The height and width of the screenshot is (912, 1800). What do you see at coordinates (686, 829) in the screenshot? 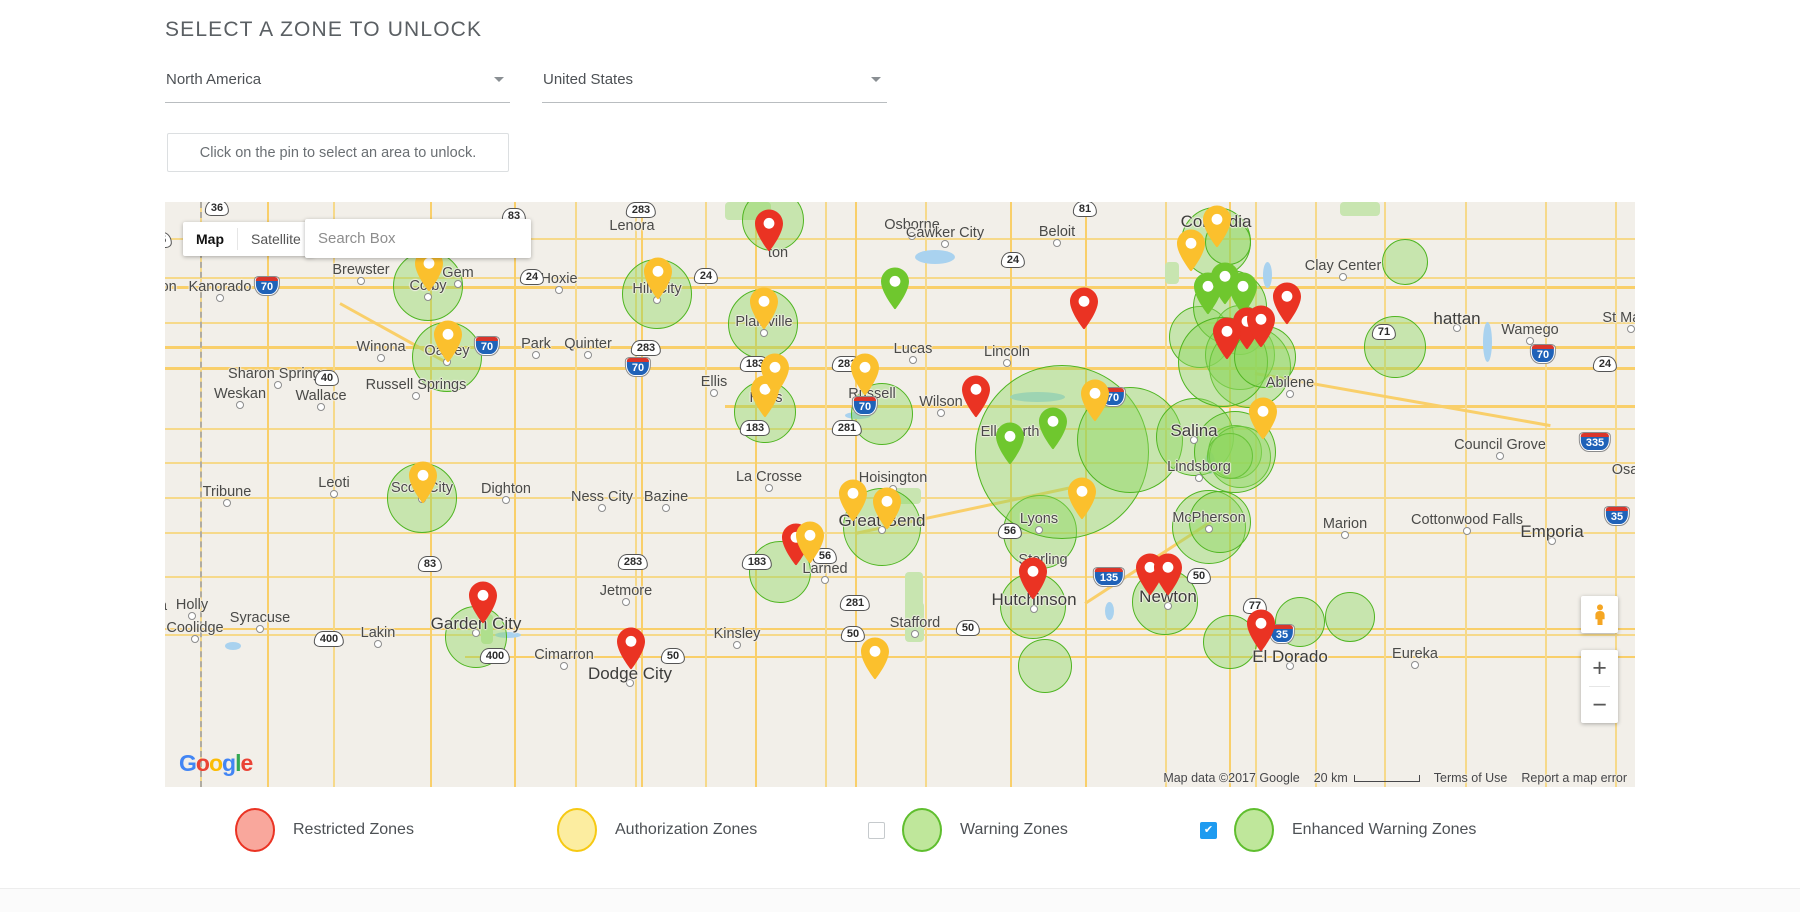
I see `legend-item-label: Authorization Zones` at bounding box center [686, 829].